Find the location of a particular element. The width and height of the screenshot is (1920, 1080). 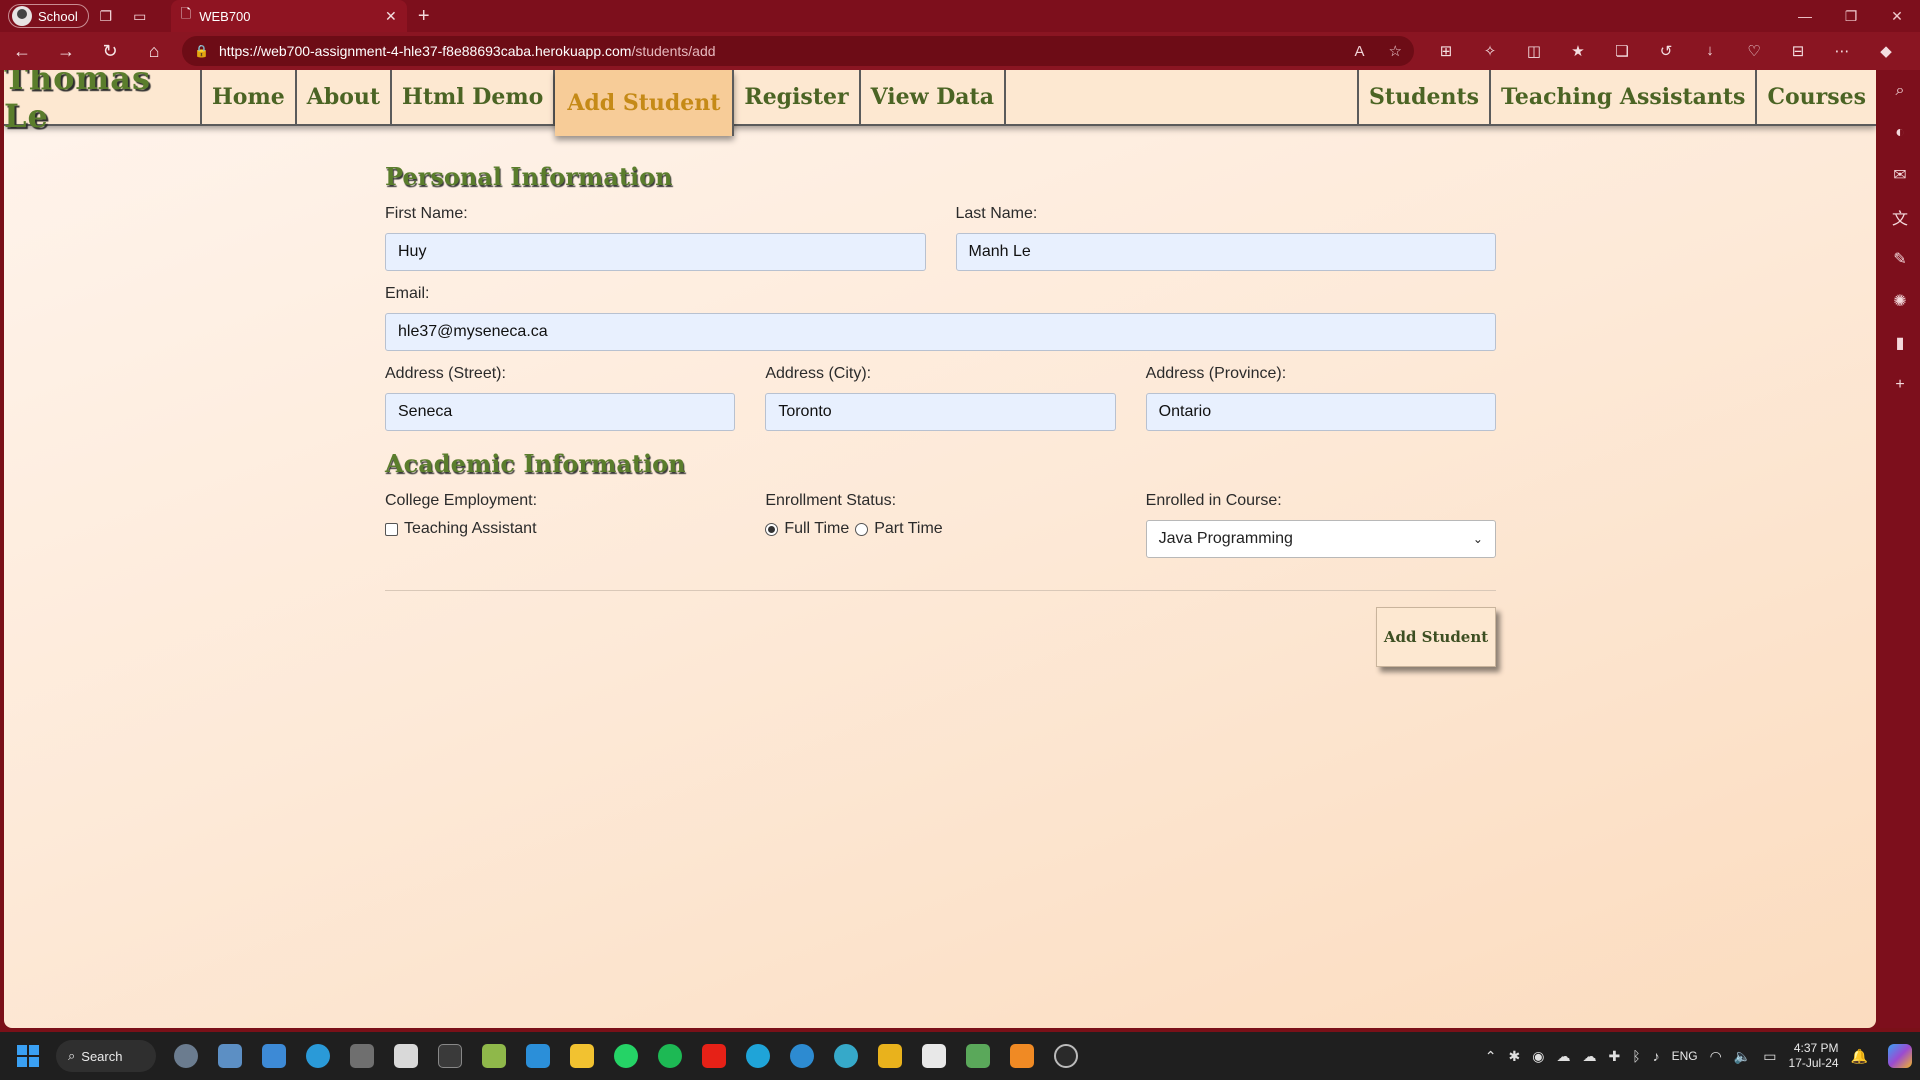

notifications-bell-icon: 🔔 is located at coordinates (1859, 1056).